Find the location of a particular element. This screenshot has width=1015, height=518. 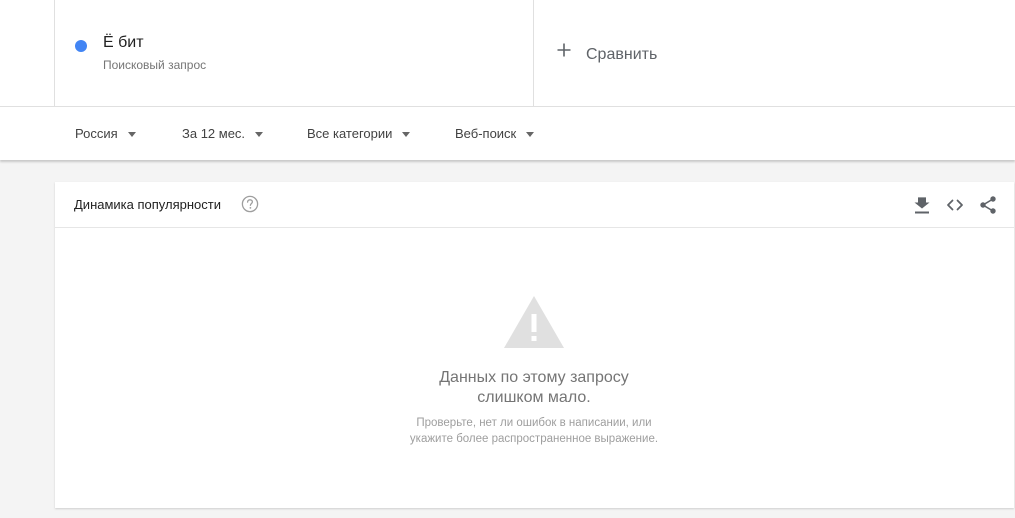

filter-region-label: Россия is located at coordinates (96, 133).